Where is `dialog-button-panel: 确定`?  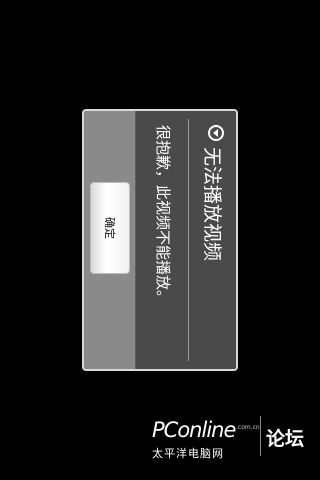 dialog-button-panel: 确定 is located at coordinates (110, 240).